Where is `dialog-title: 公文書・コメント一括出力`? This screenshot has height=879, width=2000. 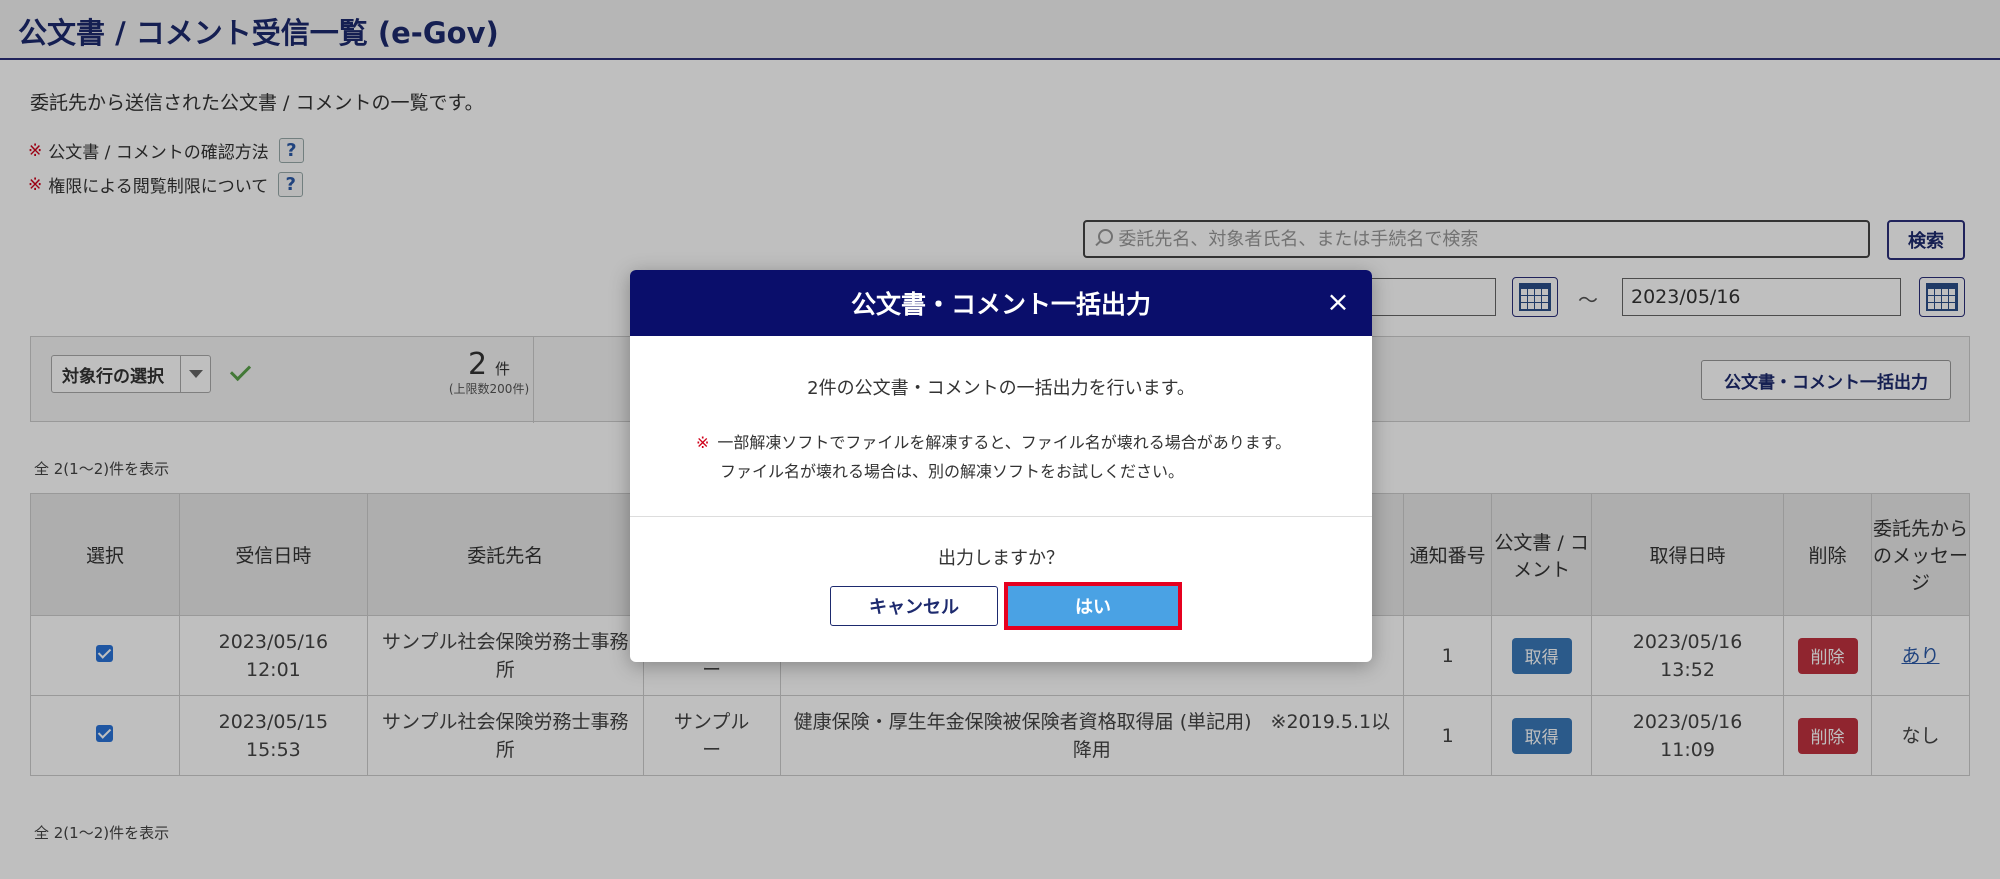
dialog-title: 公文書・コメント一括出力 is located at coordinates (1000, 304).